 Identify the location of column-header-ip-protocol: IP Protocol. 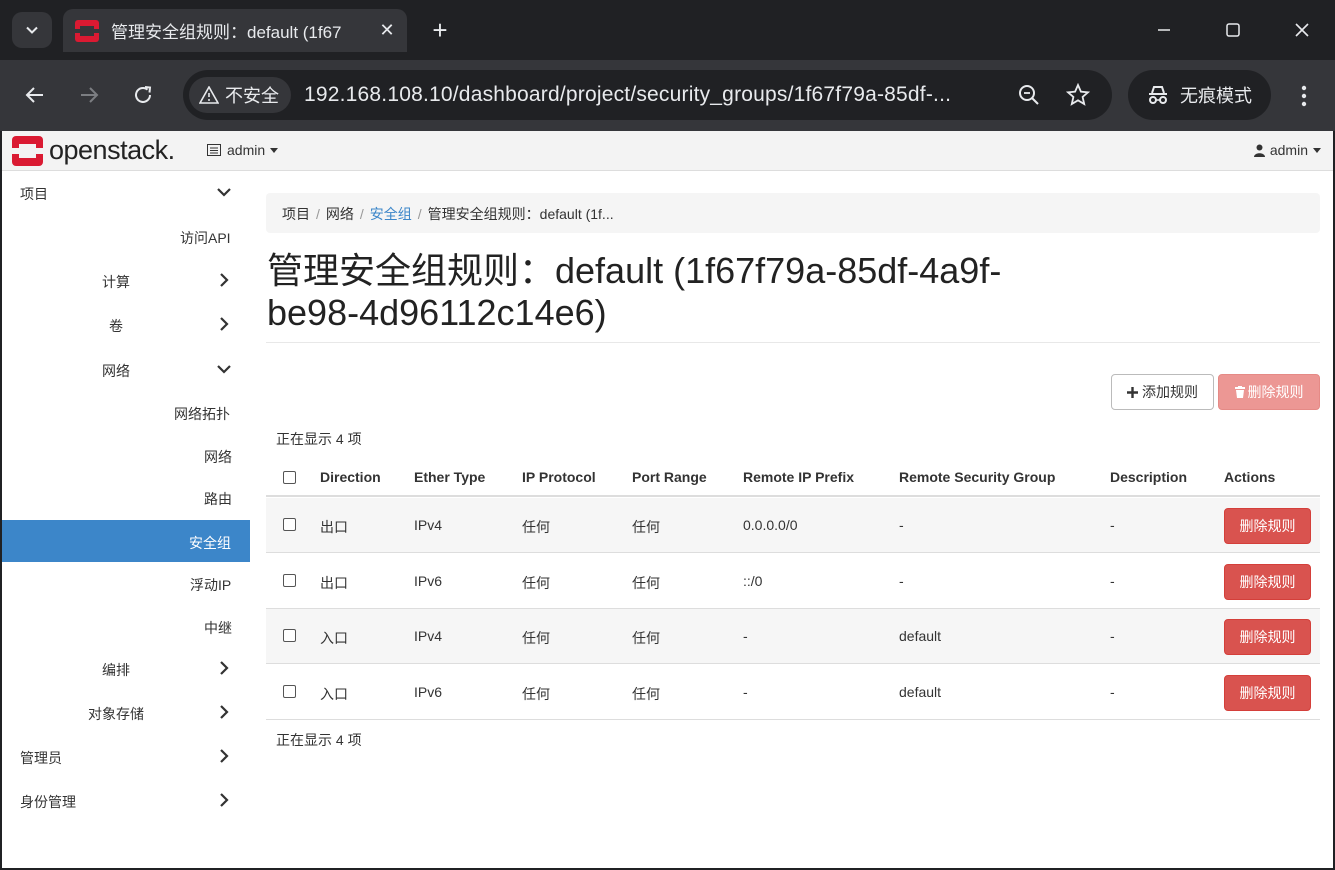
(559, 477).